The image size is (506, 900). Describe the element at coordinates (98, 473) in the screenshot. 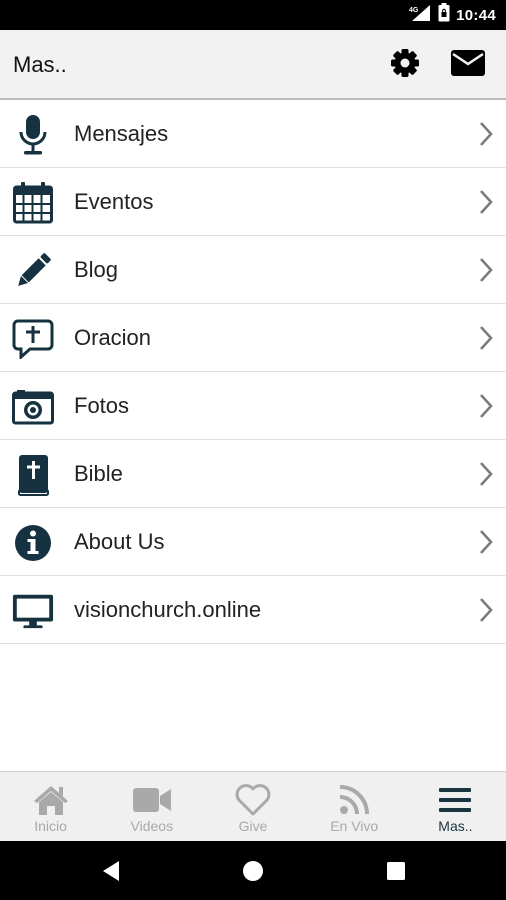

I see `menu-item-label: Bible` at that location.